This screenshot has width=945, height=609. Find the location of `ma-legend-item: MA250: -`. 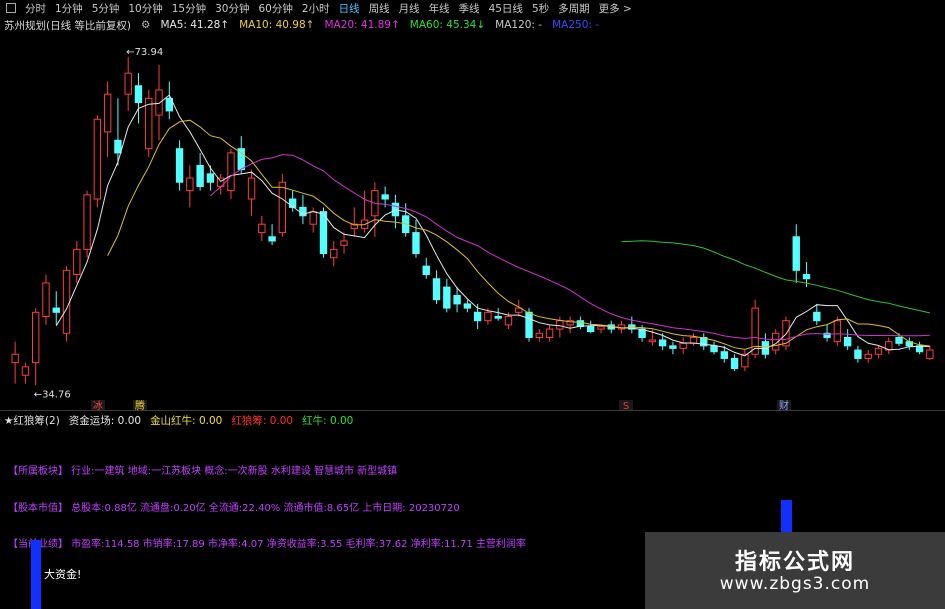

ma-legend-item: MA250: - is located at coordinates (576, 25).